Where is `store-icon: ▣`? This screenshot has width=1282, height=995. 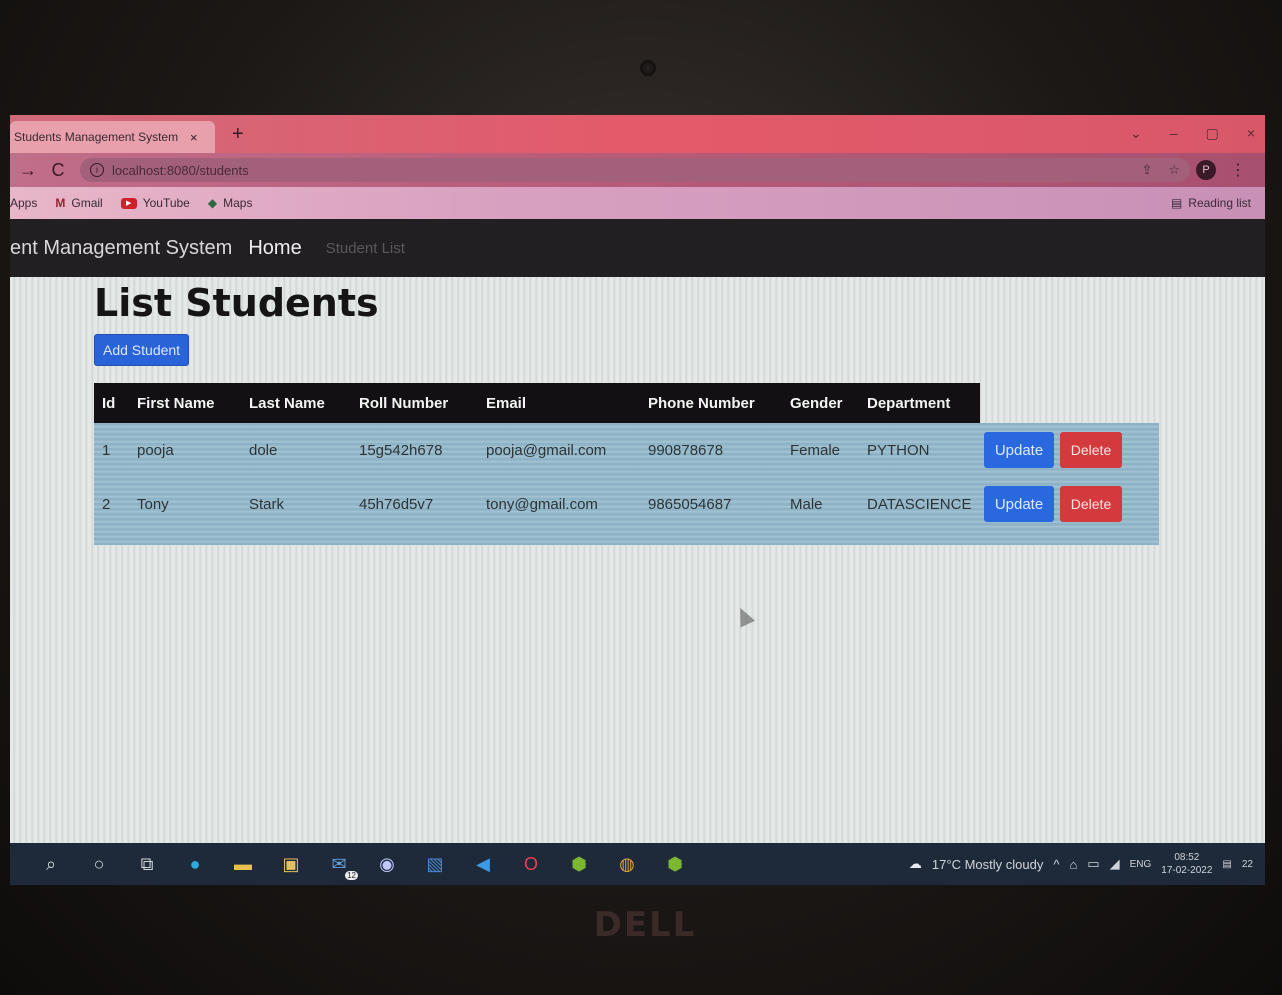 store-icon: ▣ is located at coordinates (291, 864).